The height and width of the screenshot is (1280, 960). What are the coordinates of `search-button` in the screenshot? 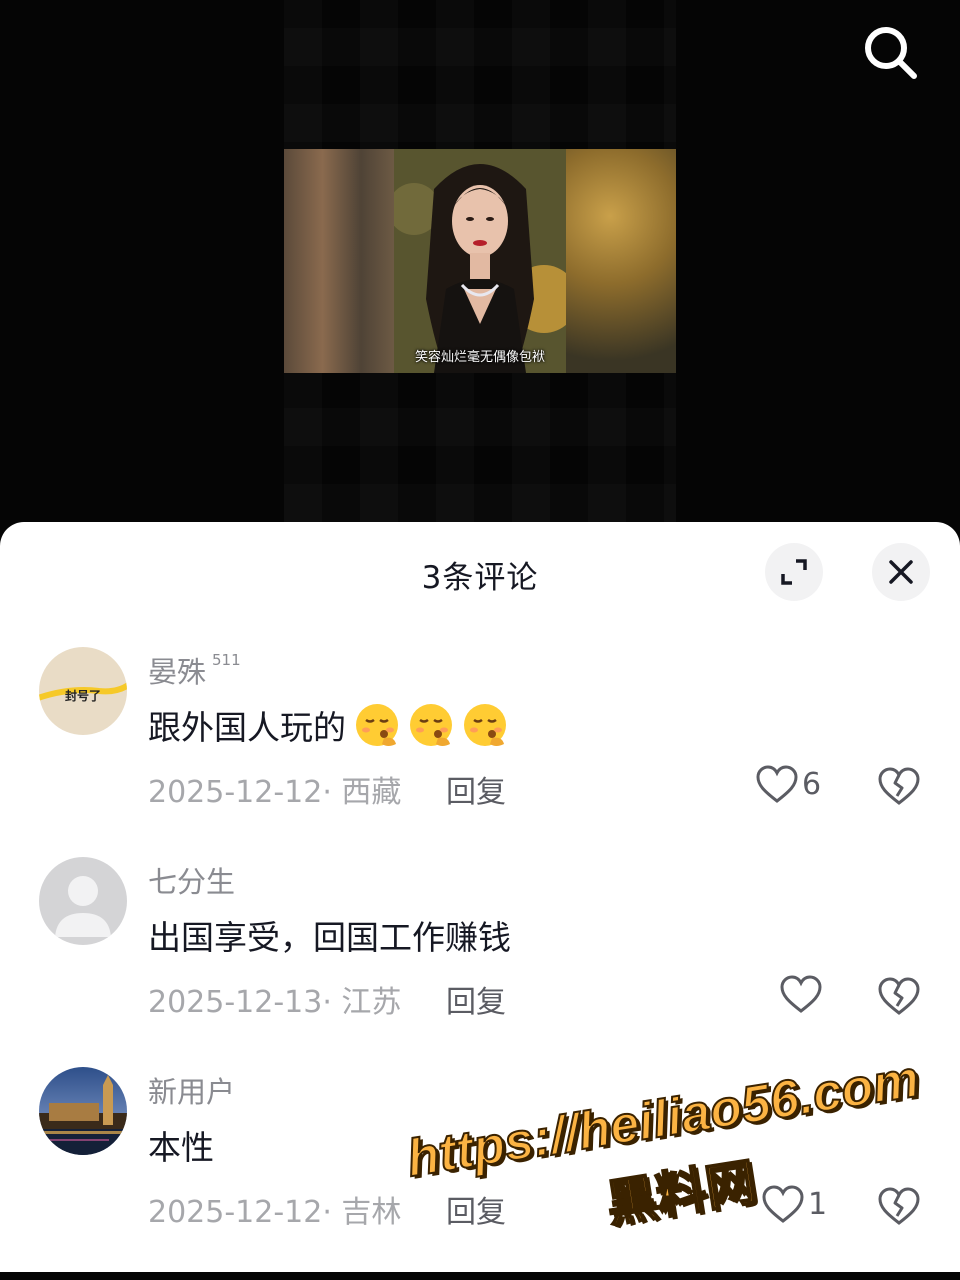 It's located at (890, 52).